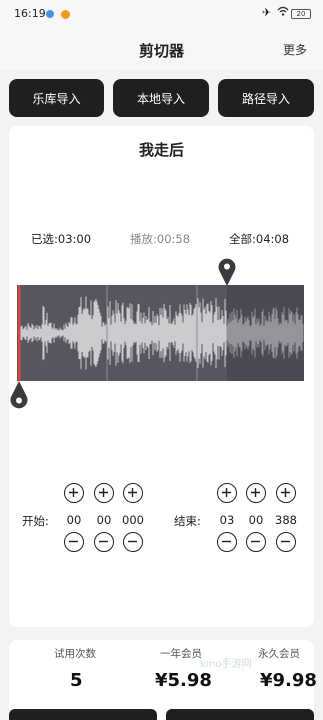 The height and width of the screenshot is (720, 323). Describe the element at coordinates (133, 520) in the screenshot. I see `start-ms-value: 000` at that location.